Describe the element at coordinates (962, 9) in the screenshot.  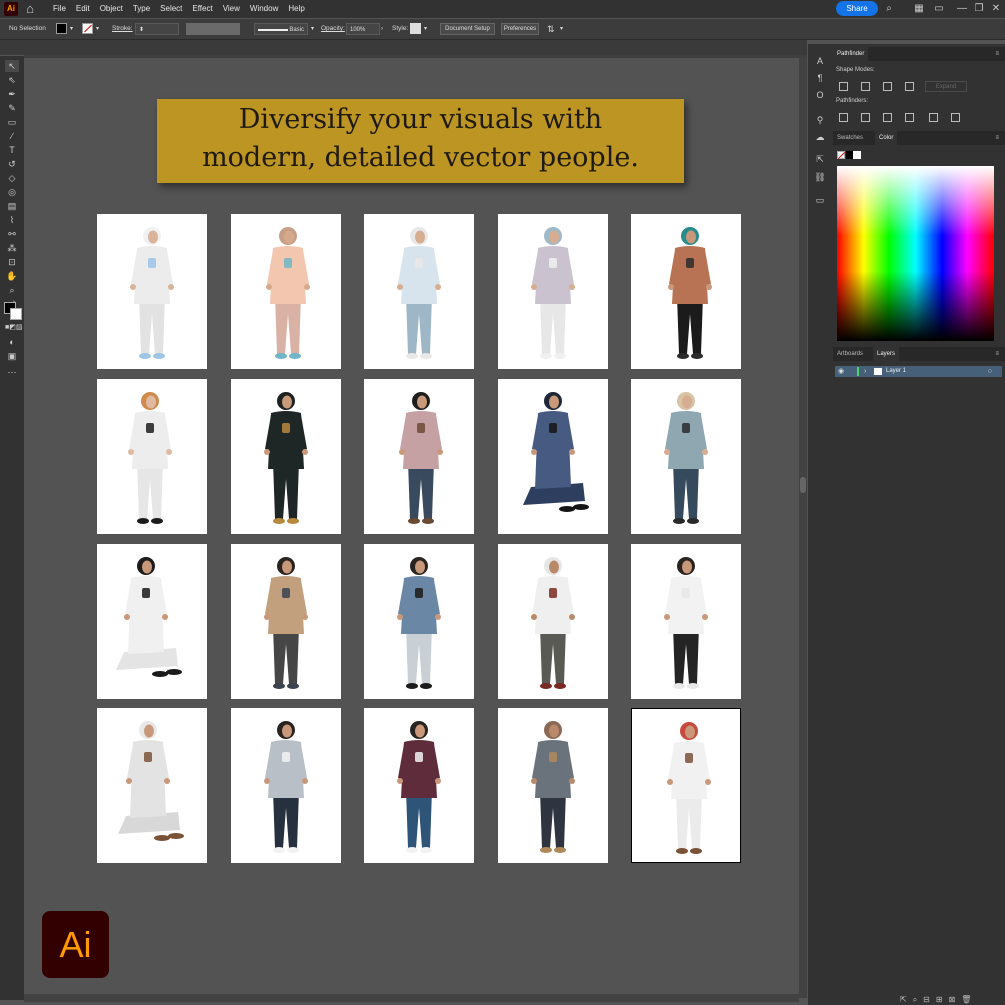
I see `minimize-button: —` at that location.